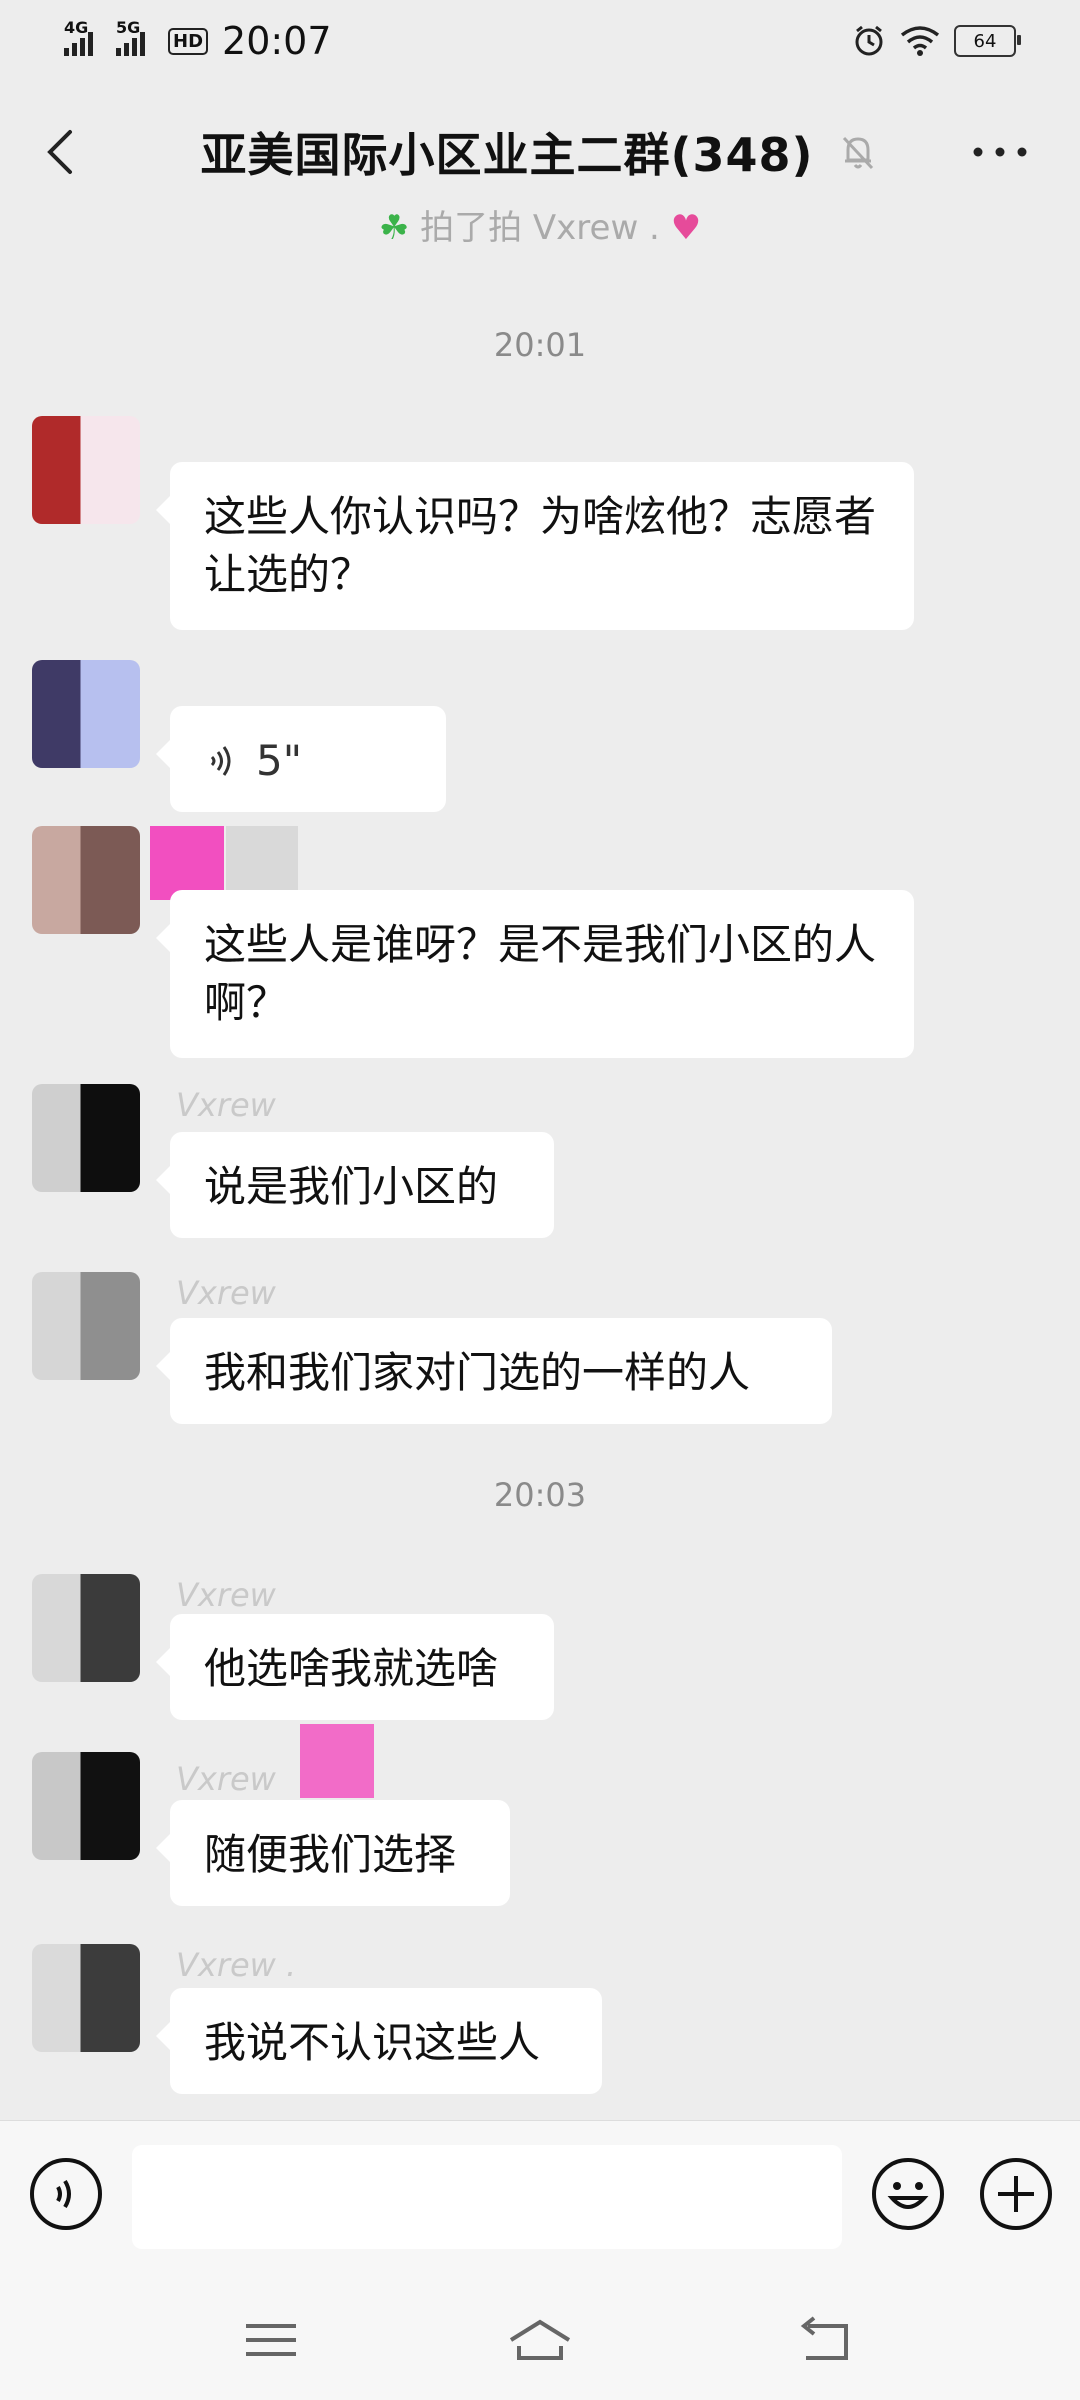 This screenshot has width=1080, height=2400. I want to click on message-text: 随便我们选择, so click(330, 1854).